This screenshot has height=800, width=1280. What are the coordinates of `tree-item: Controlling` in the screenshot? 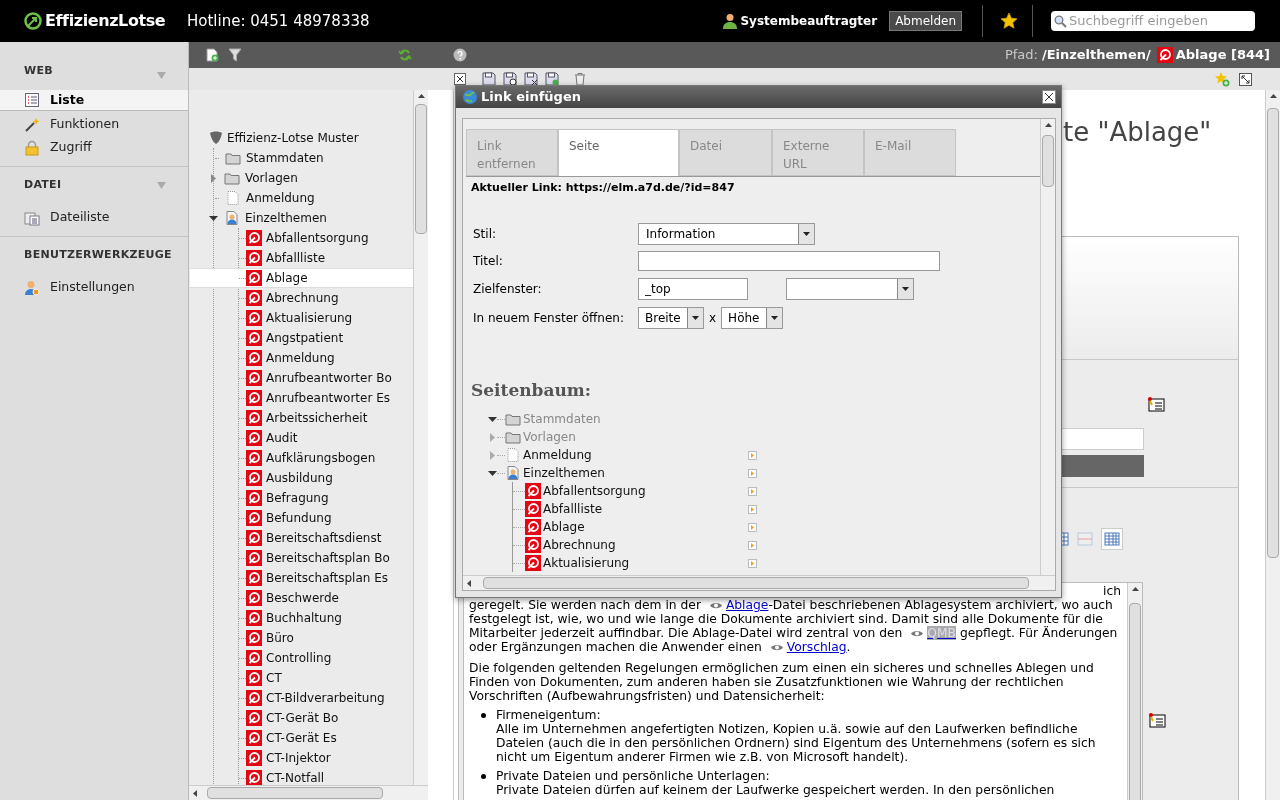 It's located at (301, 658).